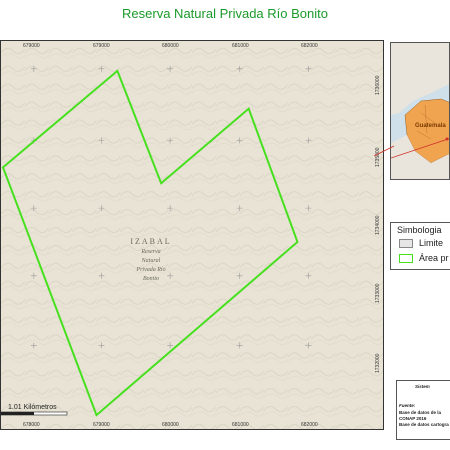  Describe the element at coordinates (420, 412) in the screenshot. I see `info-line: Base de datos de la` at that location.